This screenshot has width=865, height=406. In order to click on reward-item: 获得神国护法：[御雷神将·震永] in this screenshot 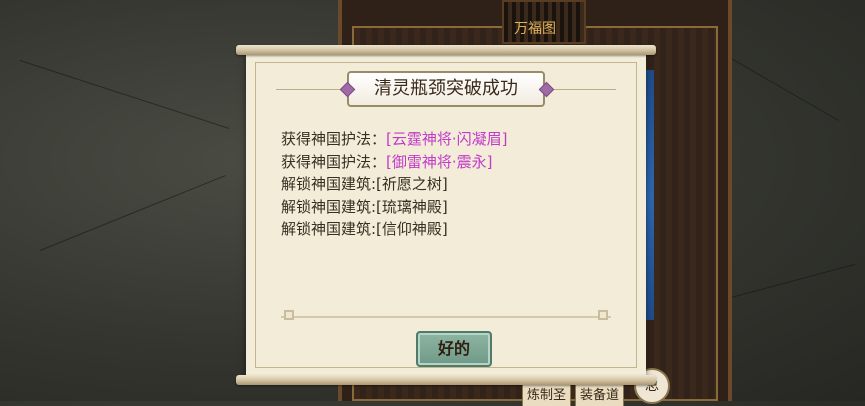, I will do `click(394, 162)`.